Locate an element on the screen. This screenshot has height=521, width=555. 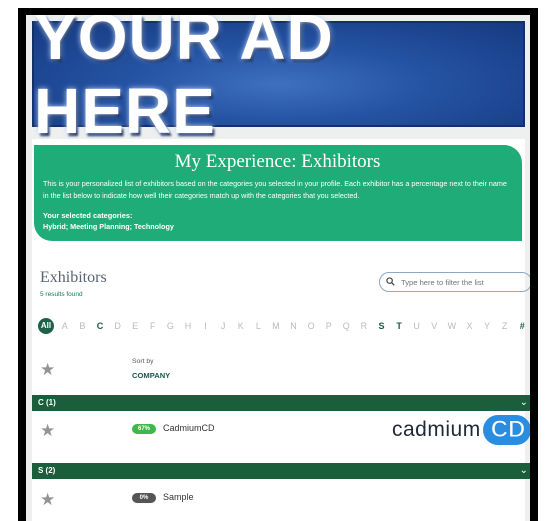
alpha-letter-m: M is located at coordinates (276, 326).